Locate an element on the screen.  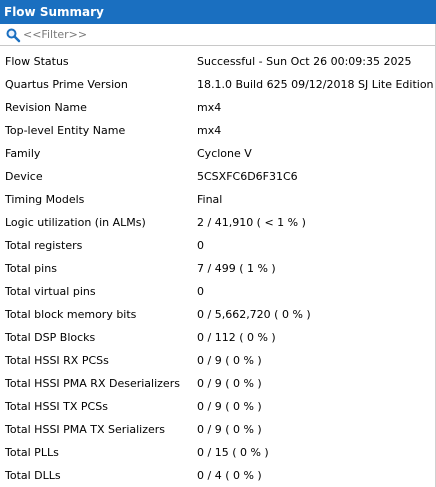
row-key: Timing Models is located at coordinates (45, 199).